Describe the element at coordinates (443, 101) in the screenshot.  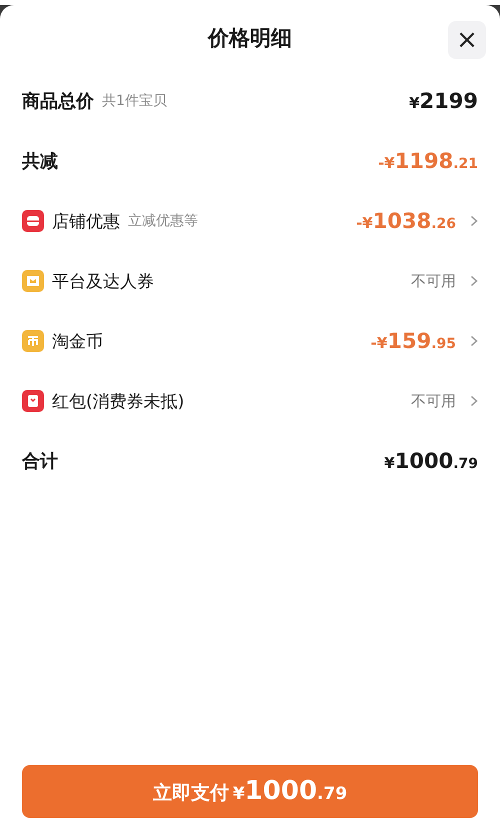
I see `price: ¥2199` at that location.